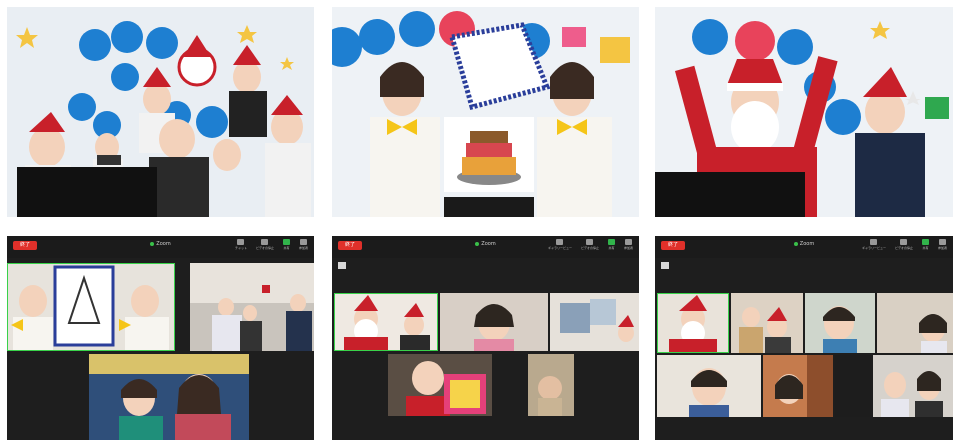  I want to click on zoom-screenshot-1: 終了 Zoom チャット ビデオの停止 共有 参加者, so click(160, 338).